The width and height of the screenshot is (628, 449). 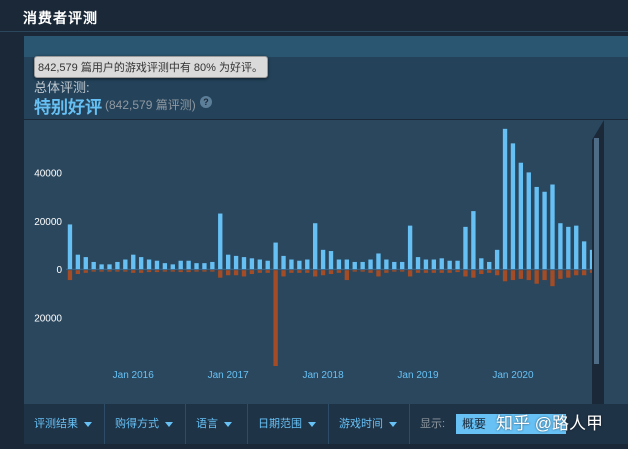 I want to click on filter-review-type: 评测结果, so click(x=64, y=424).